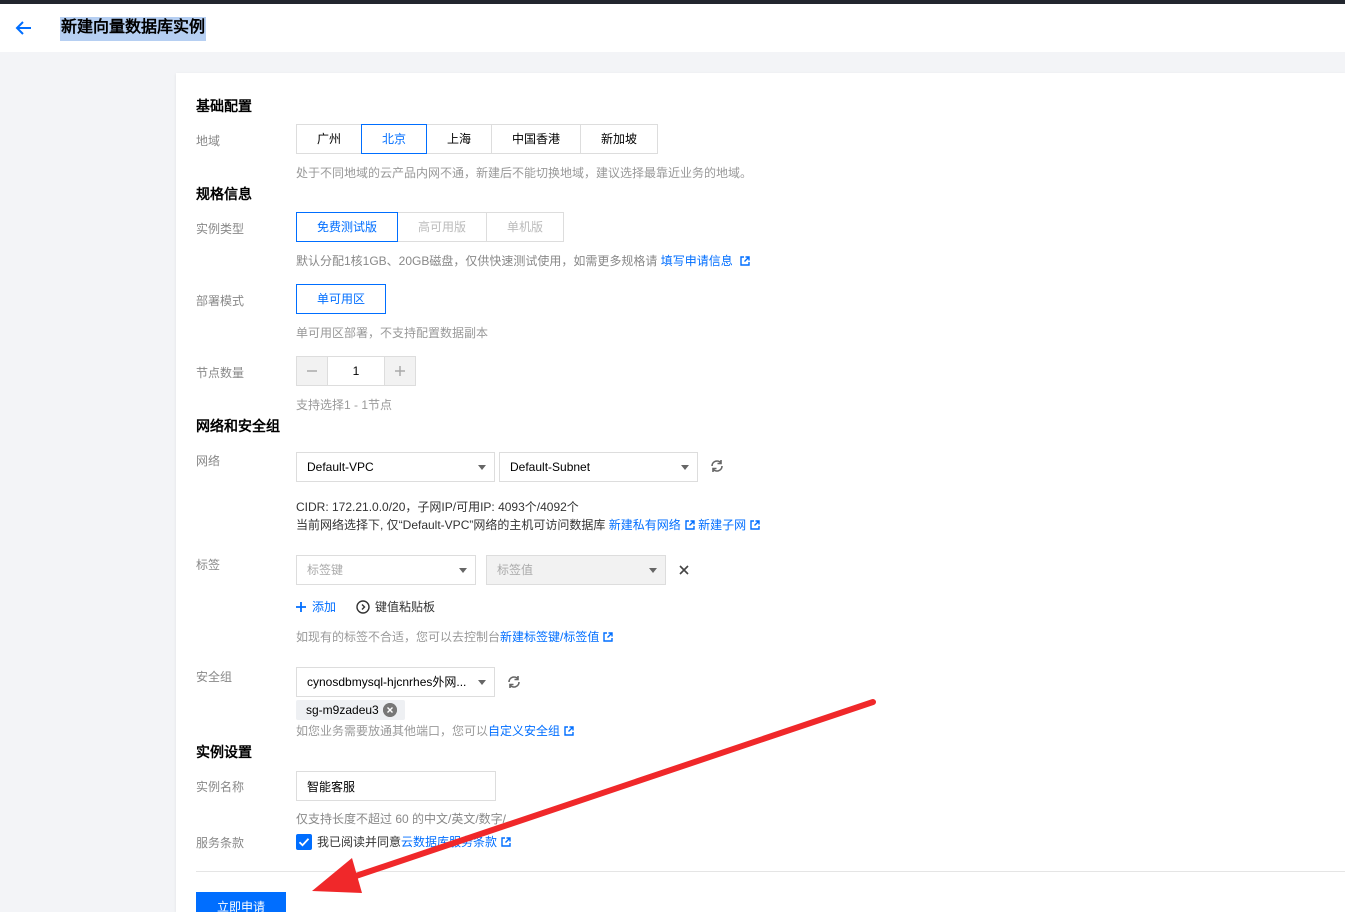 This screenshot has height=912, width=1345. I want to click on tag-key-placeholder: 标签键, so click(325, 570).